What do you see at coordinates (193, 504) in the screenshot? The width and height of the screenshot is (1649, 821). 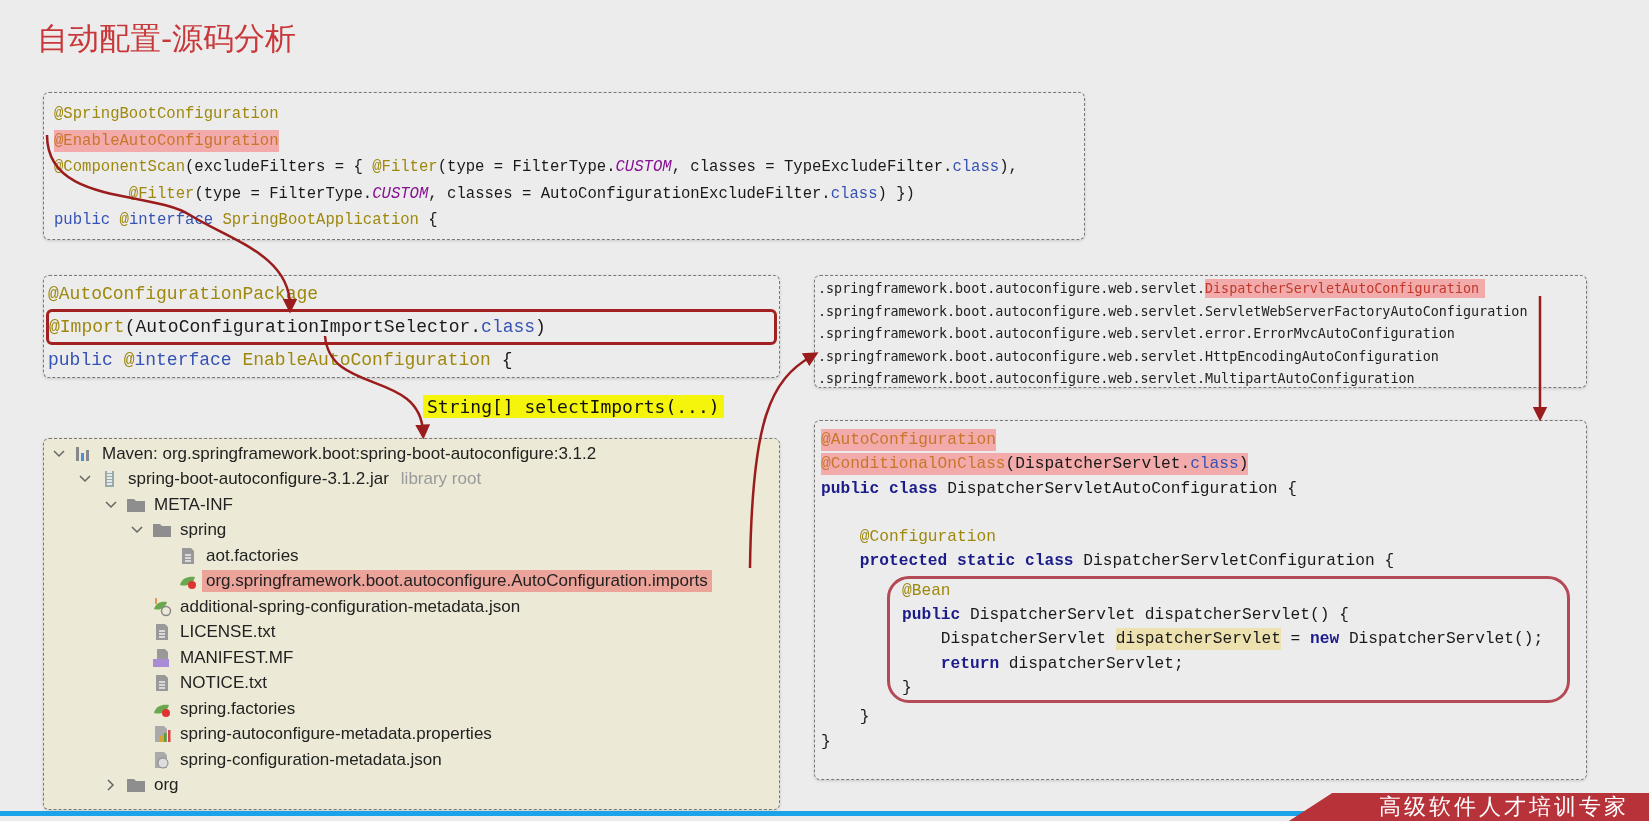 I see `tree-item: META-INF` at bounding box center [193, 504].